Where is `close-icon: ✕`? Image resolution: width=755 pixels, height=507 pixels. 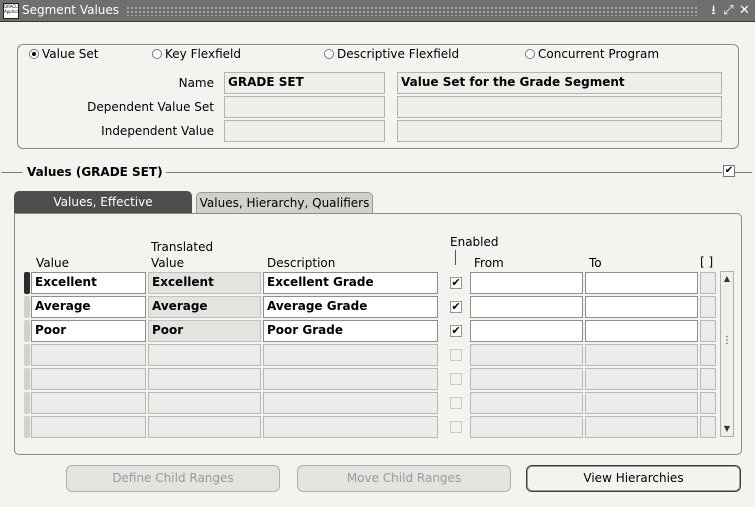 close-icon: ✕ is located at coordinates (744, 11).